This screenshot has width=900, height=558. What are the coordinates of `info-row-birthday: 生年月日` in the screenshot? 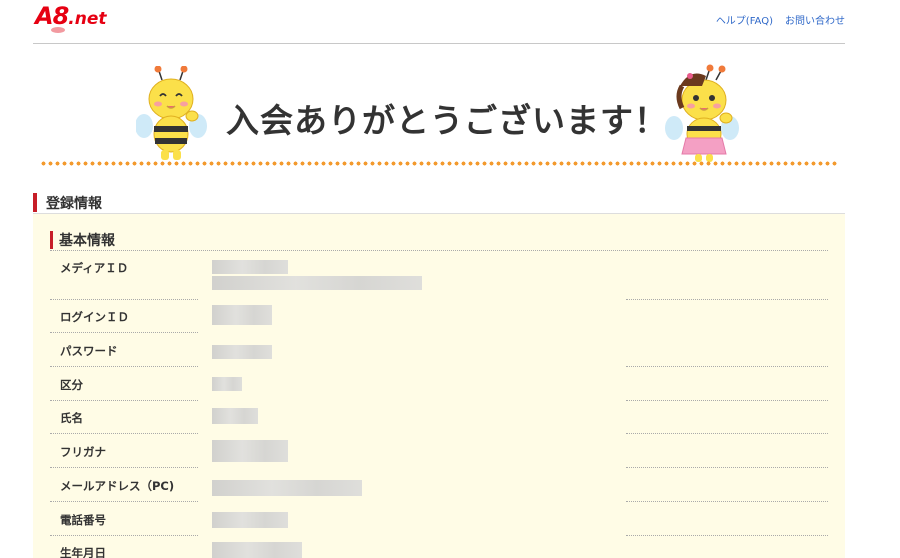 It's located at (439, 550).